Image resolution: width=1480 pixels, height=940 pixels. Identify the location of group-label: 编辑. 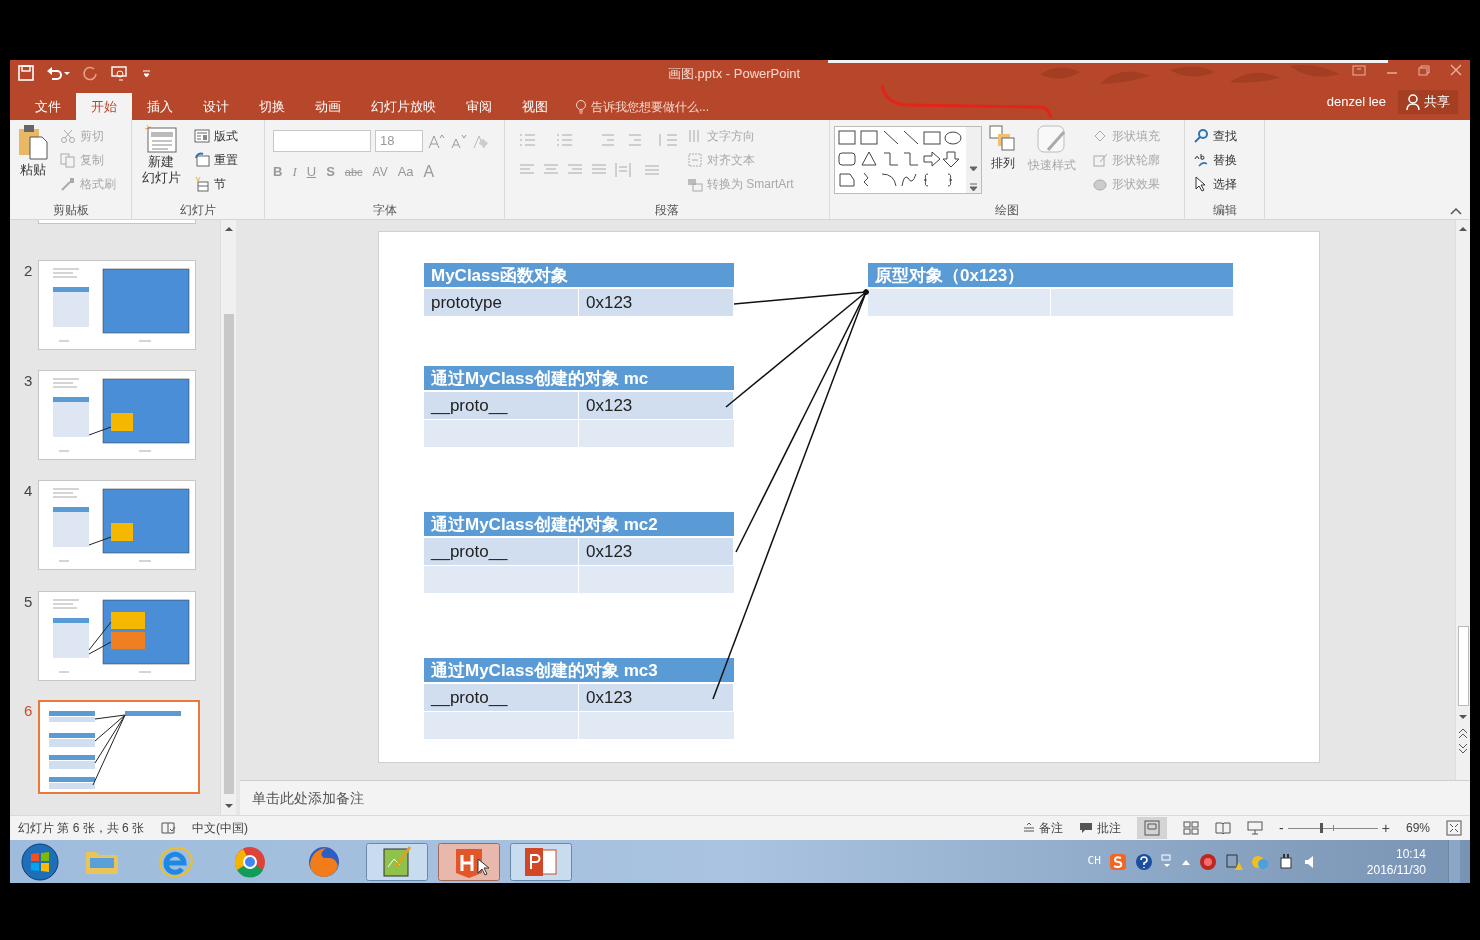
(1224, 210).